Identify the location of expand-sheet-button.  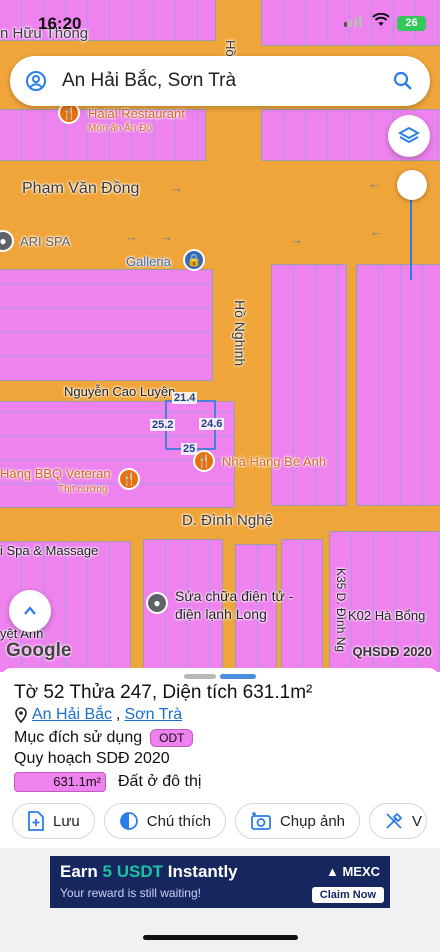
(30, 611).